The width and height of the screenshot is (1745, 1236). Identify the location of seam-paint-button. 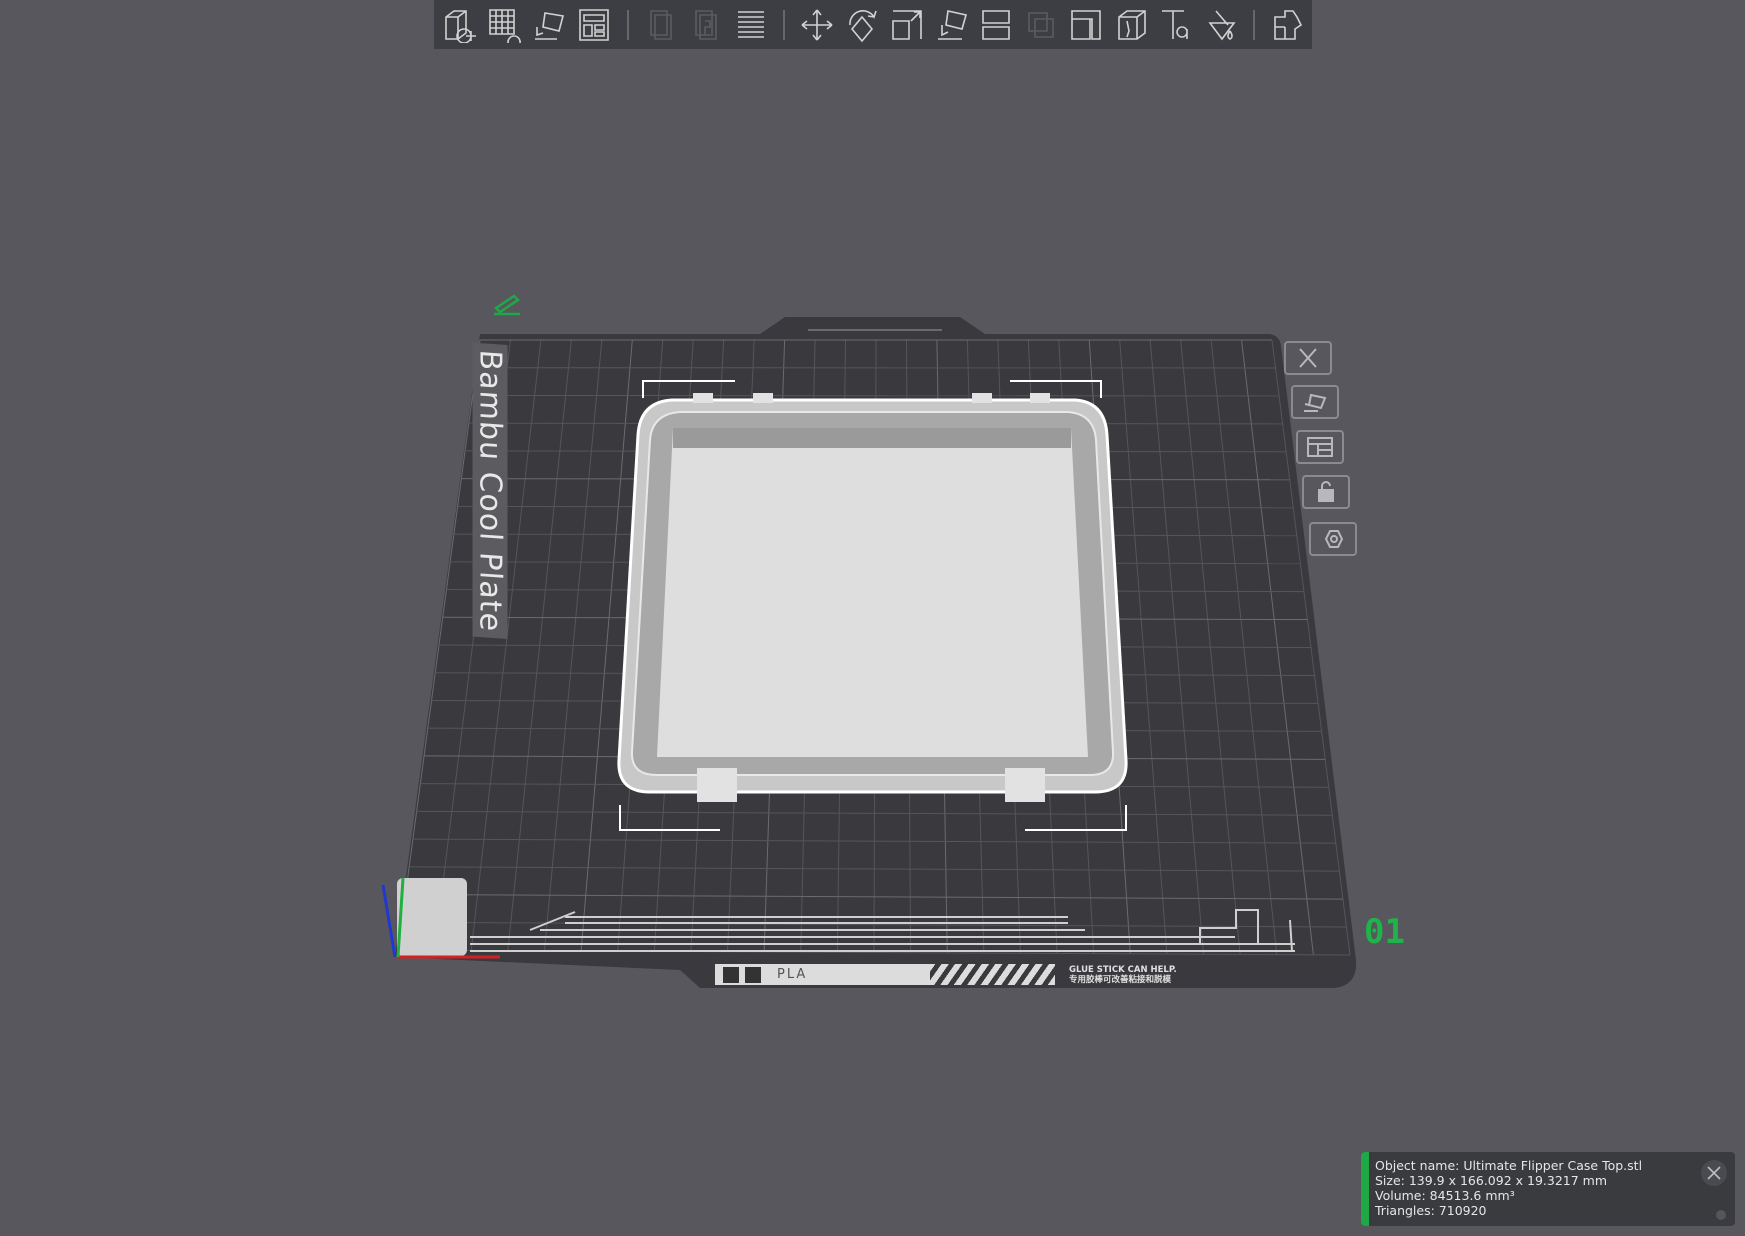
(1131, 25).